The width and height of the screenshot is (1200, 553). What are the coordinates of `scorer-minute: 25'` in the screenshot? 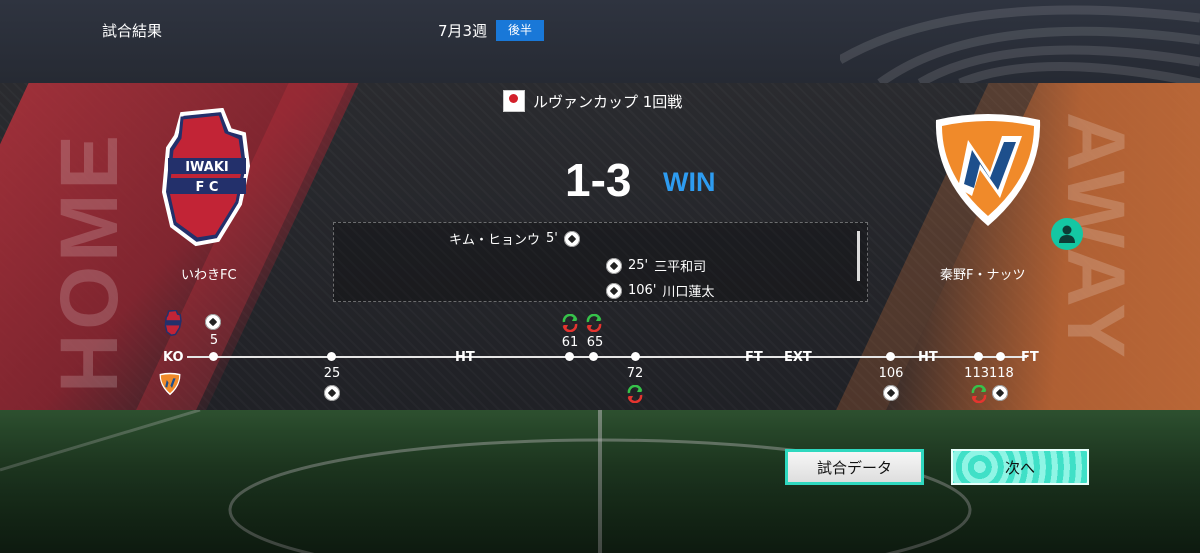 It's located at (638, 265).